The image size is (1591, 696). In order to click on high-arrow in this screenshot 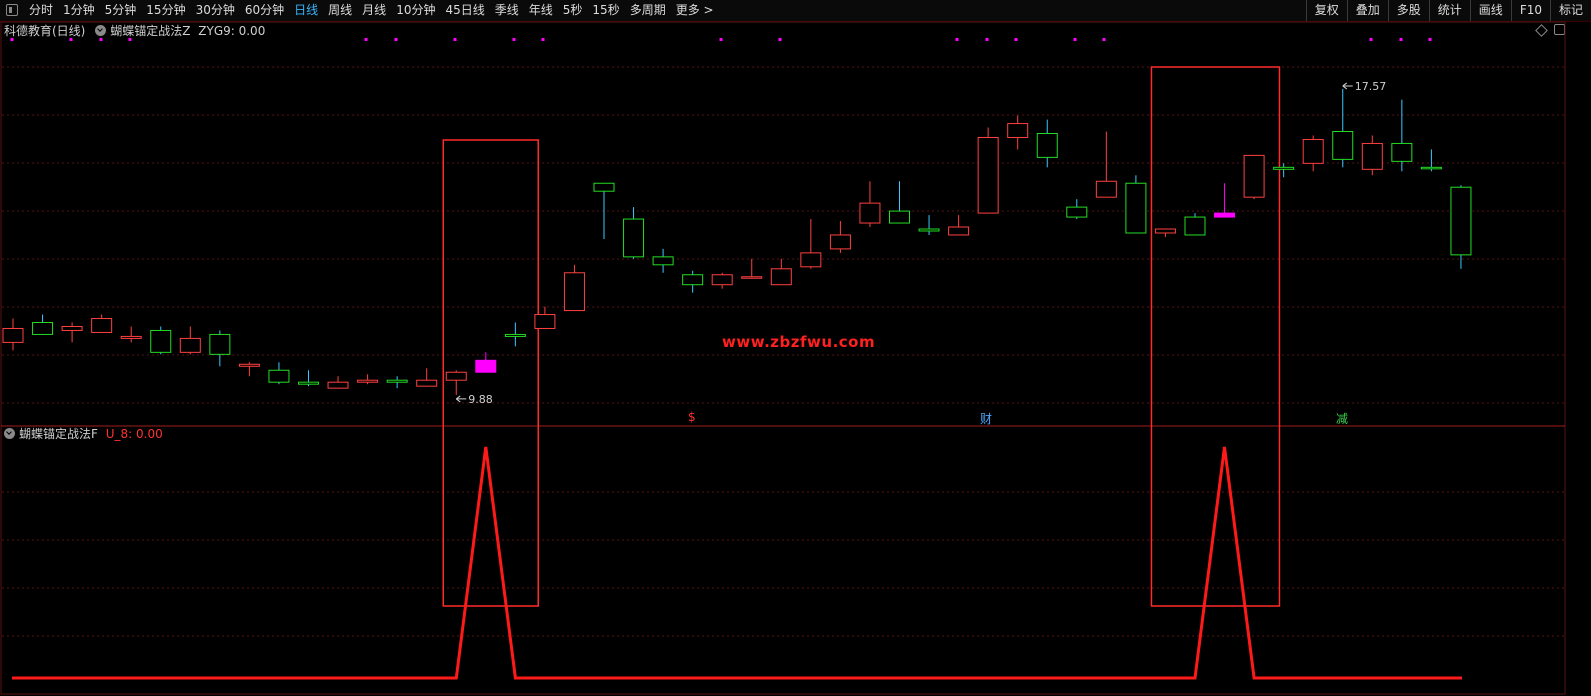, I will do `click(1347, 86)`.